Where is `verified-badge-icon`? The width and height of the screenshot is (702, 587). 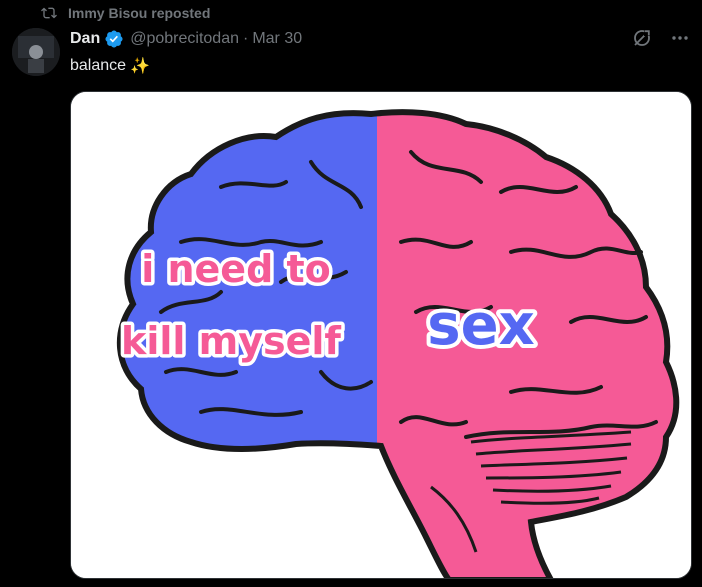 verified-badge-icon is located at coordinates (114, 39).